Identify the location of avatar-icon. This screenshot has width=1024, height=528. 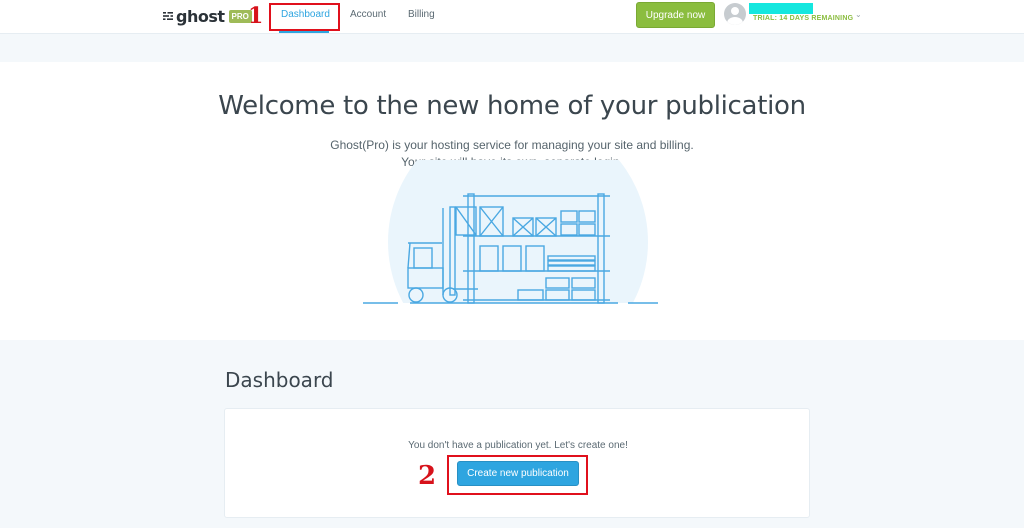
(735, 14).